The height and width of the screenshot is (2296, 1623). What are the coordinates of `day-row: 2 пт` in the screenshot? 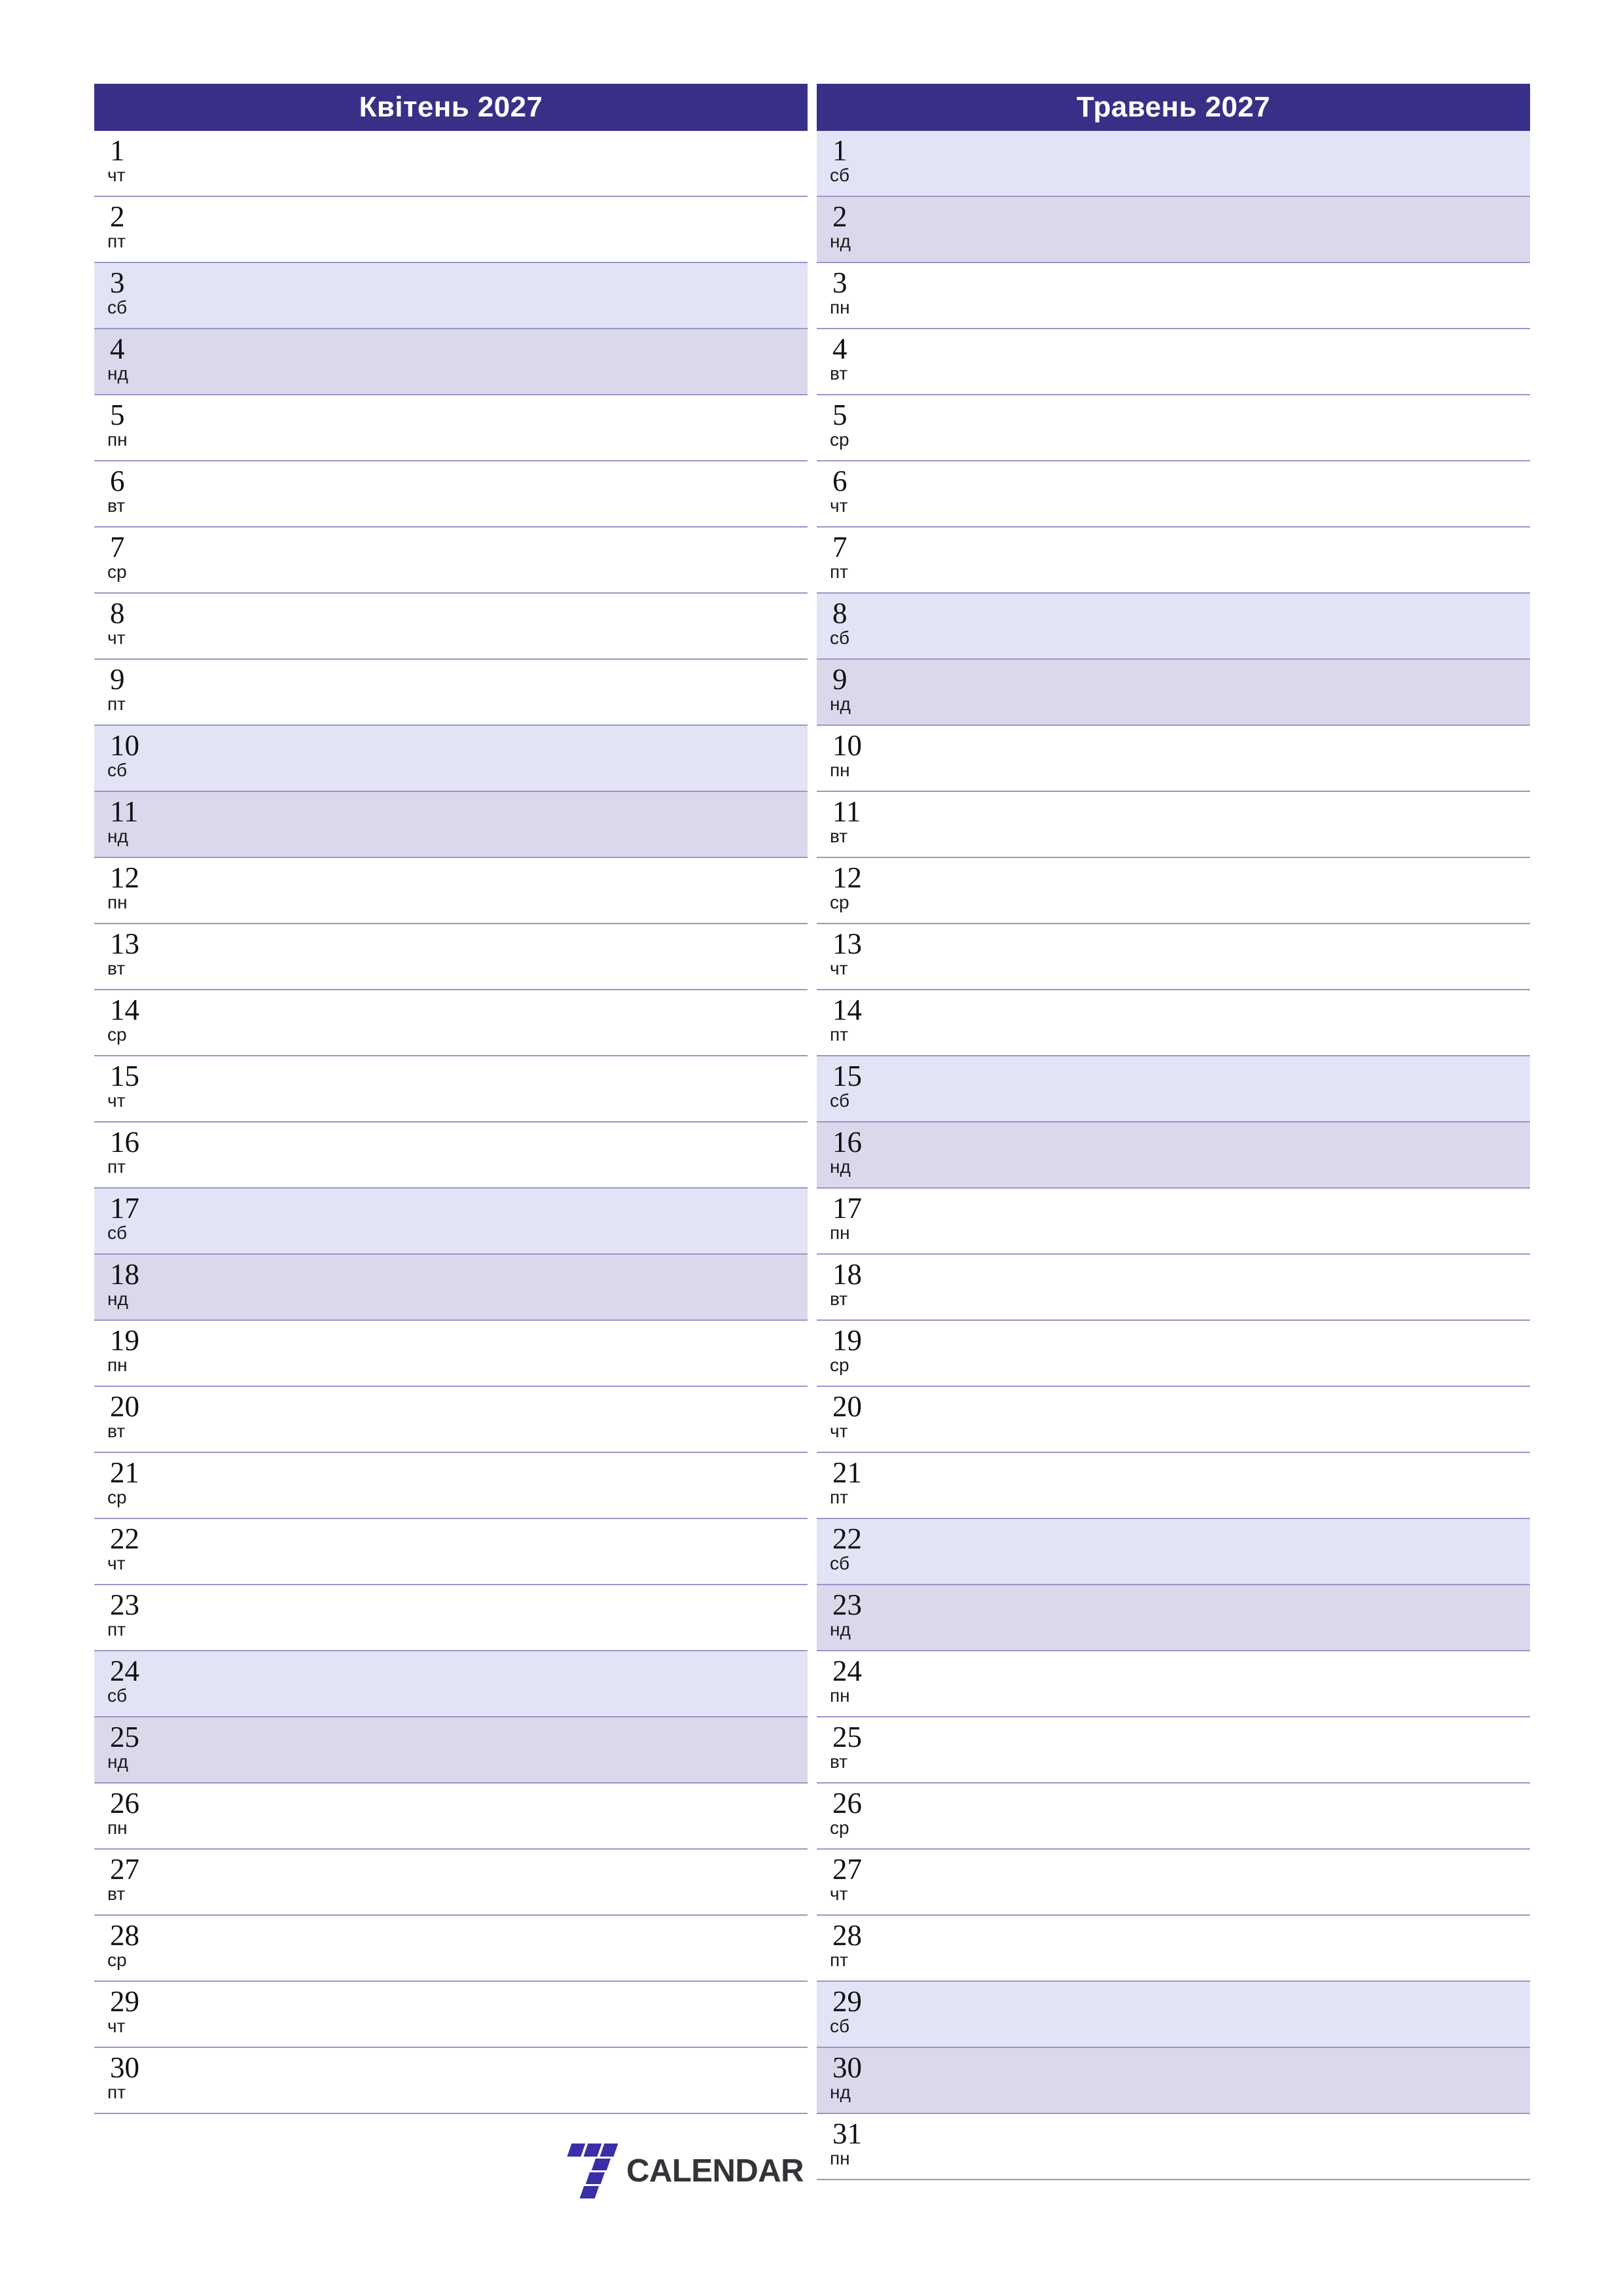 It's located at (451, 230).